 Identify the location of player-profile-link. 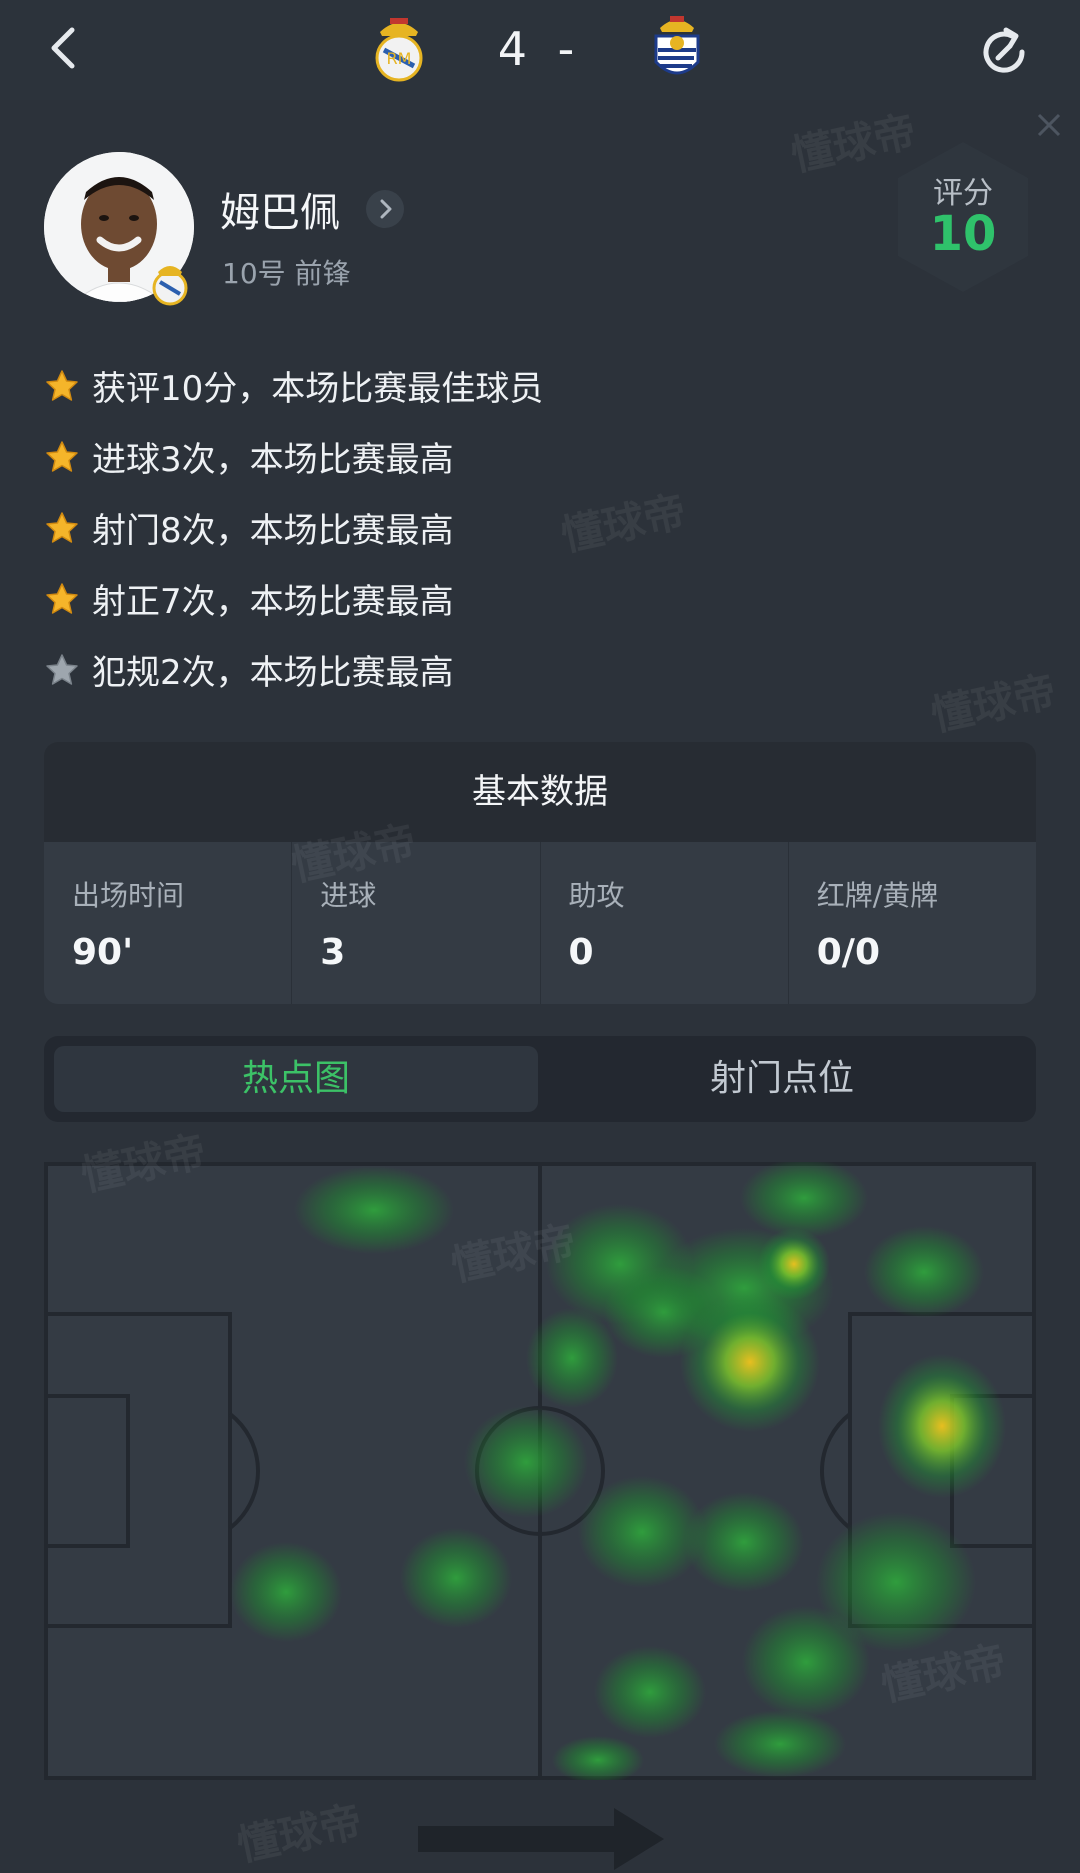
(385, 209).